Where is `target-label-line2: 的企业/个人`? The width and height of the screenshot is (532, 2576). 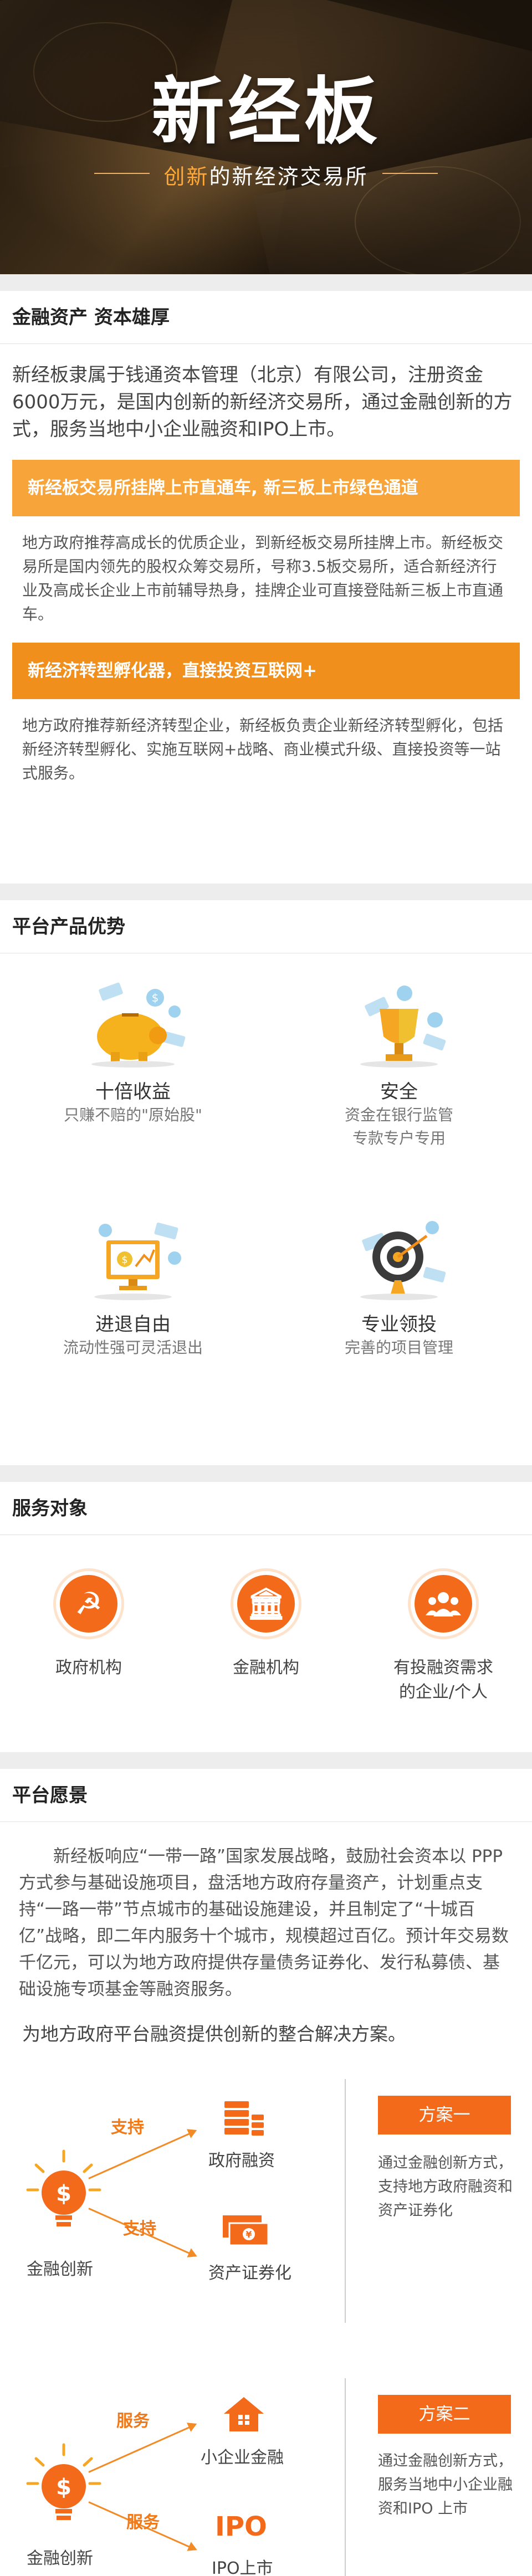
target-label-line2: 的企业/个人 is located at coordinates (443, 1692).